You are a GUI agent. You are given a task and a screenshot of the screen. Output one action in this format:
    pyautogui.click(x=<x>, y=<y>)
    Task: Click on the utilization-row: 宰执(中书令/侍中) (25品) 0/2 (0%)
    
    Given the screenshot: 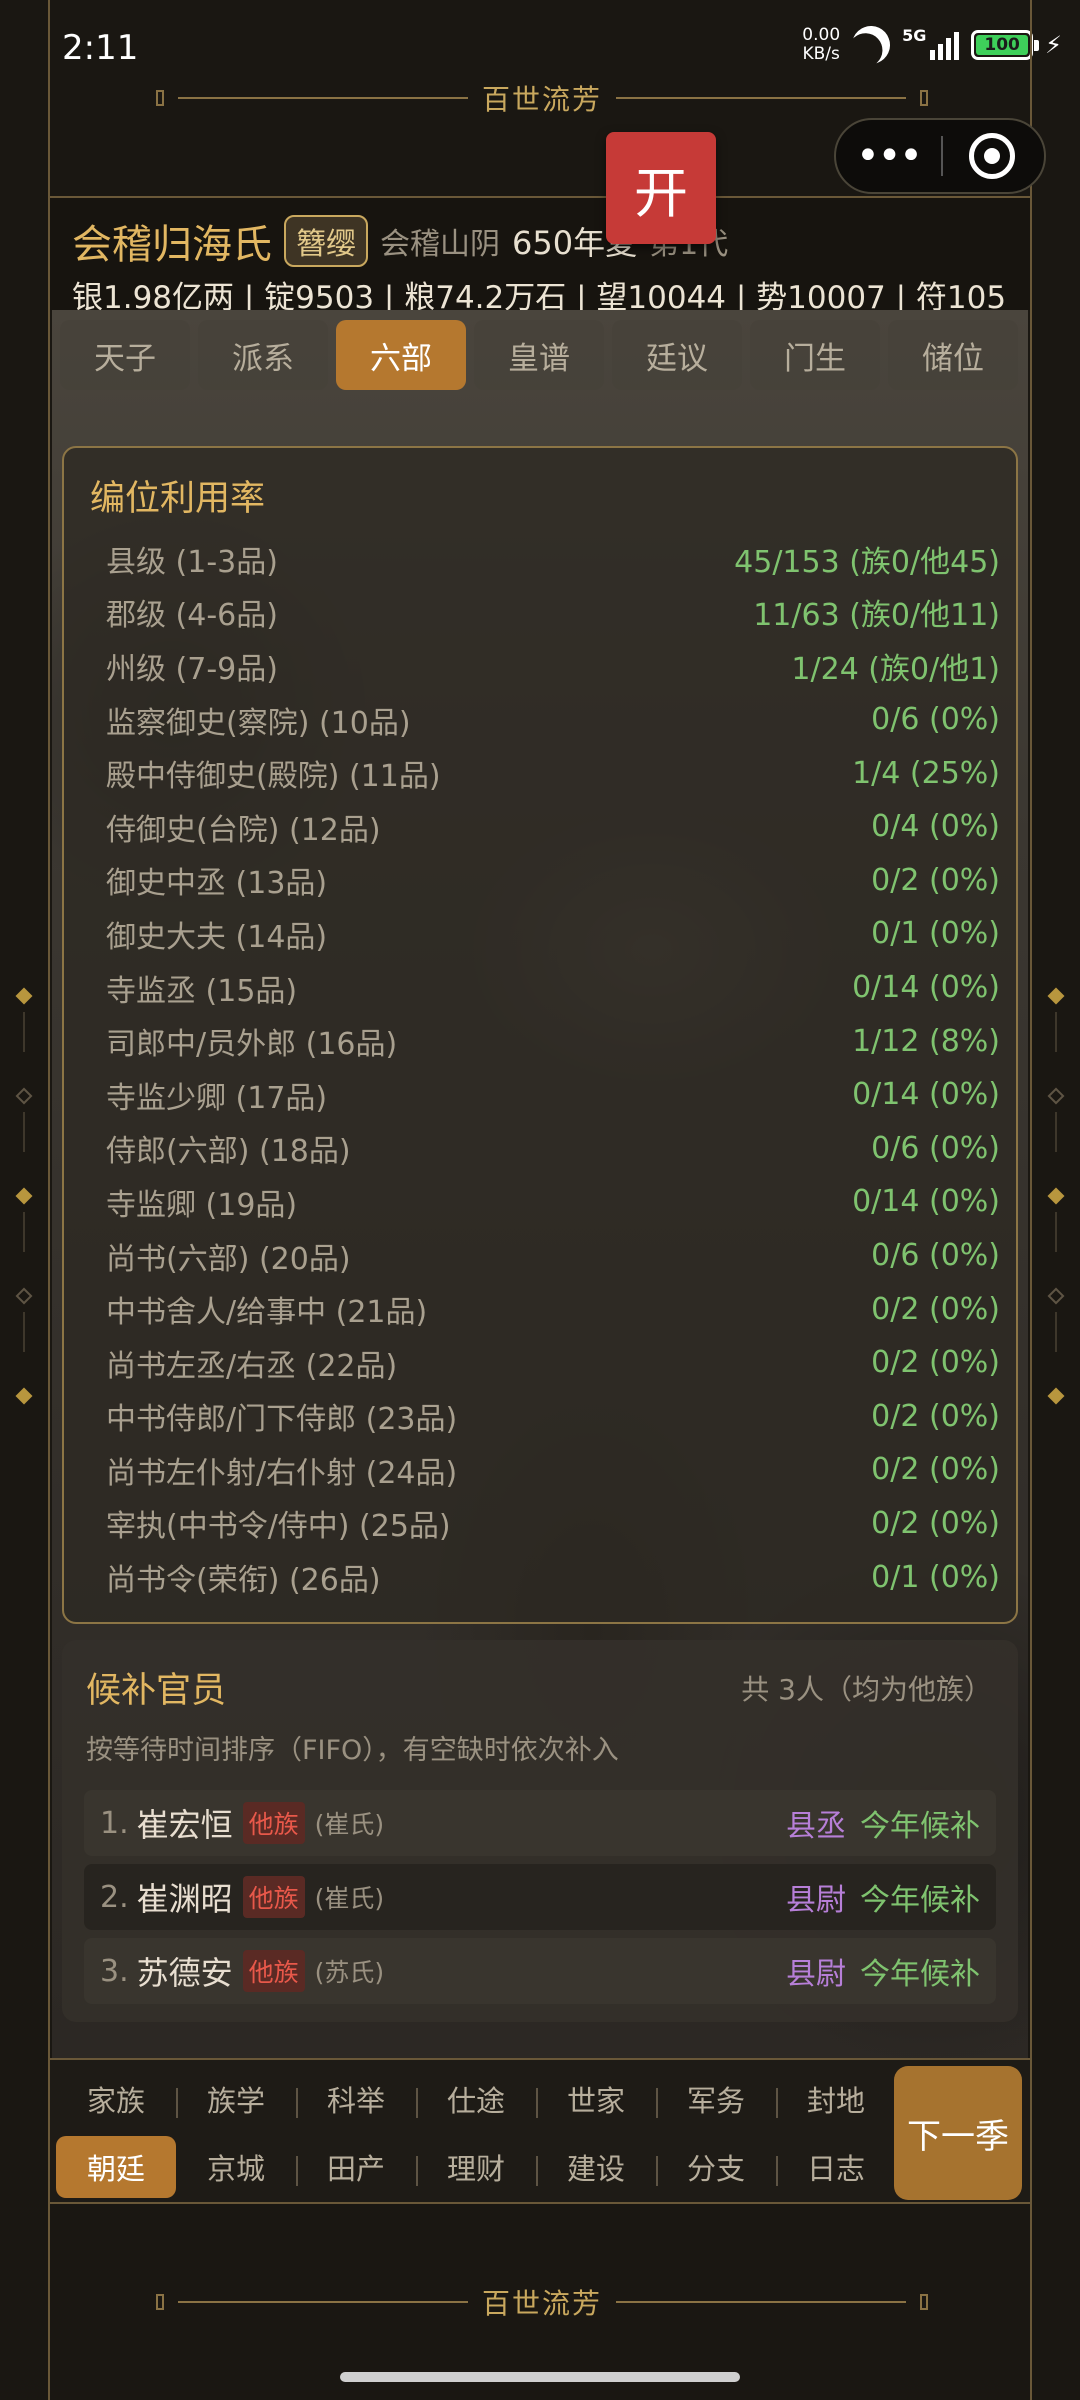 What is the action you would take?
    pyautogui.click(x=553, y=1524)
    